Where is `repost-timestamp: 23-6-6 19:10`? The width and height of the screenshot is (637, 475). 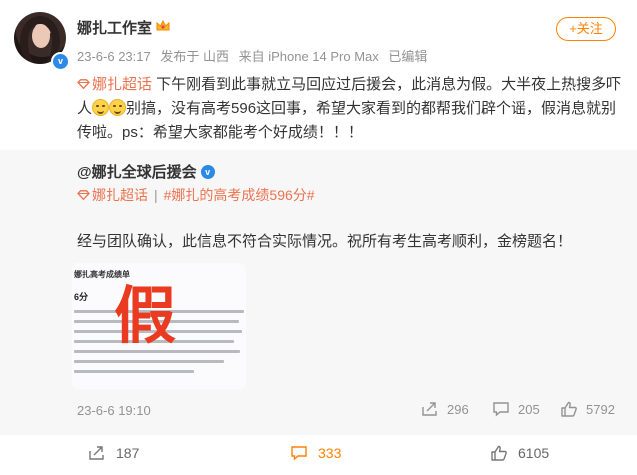 repost-timestamp: 23-6-6 19:10 is located at coordinates (114, 410).